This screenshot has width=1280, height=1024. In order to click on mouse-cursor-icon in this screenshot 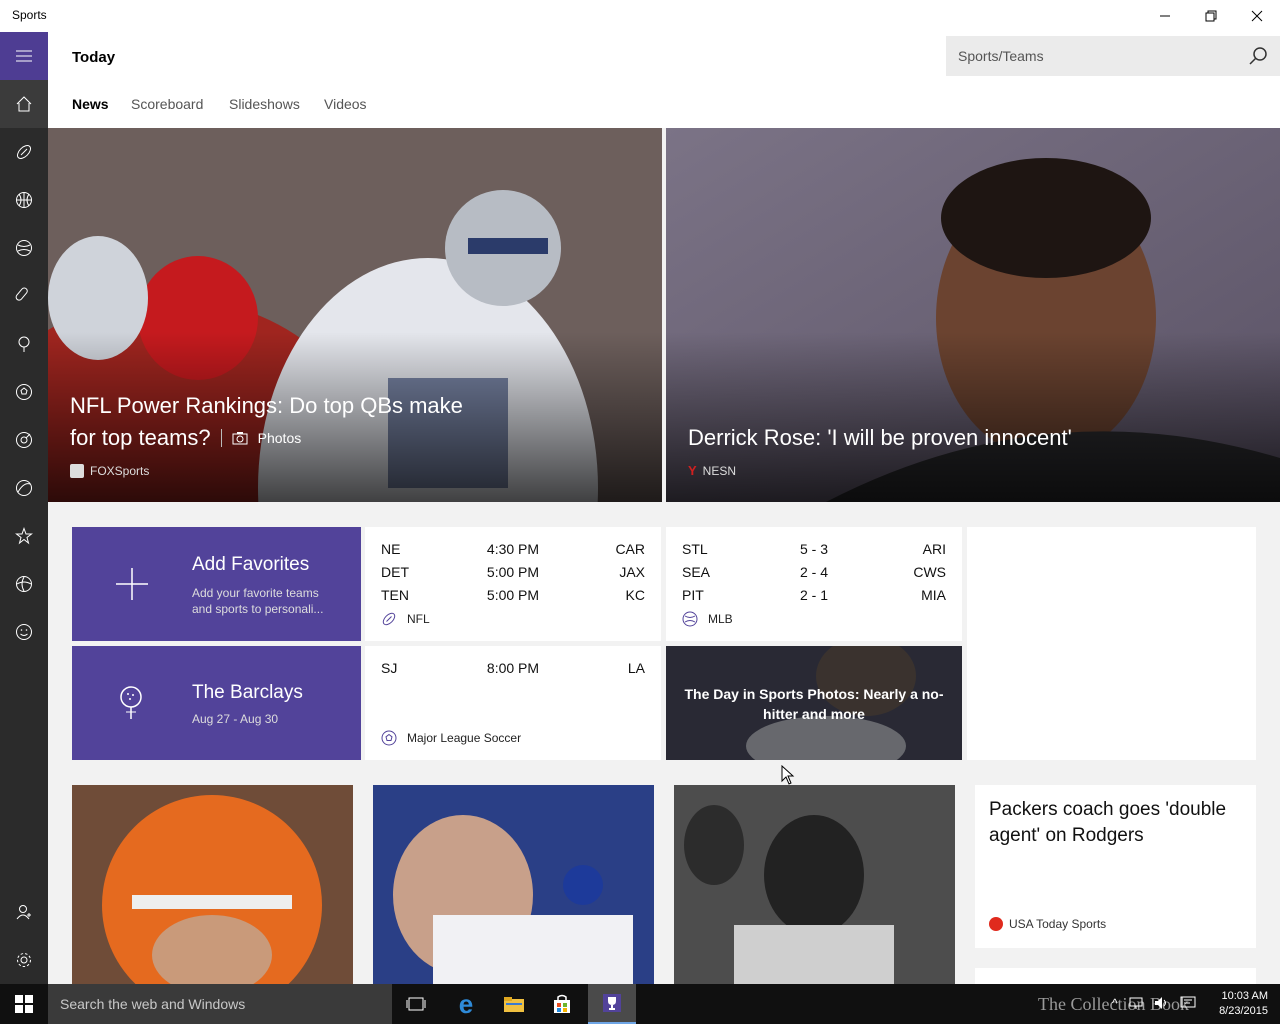, I will do `click(788, 775)`.